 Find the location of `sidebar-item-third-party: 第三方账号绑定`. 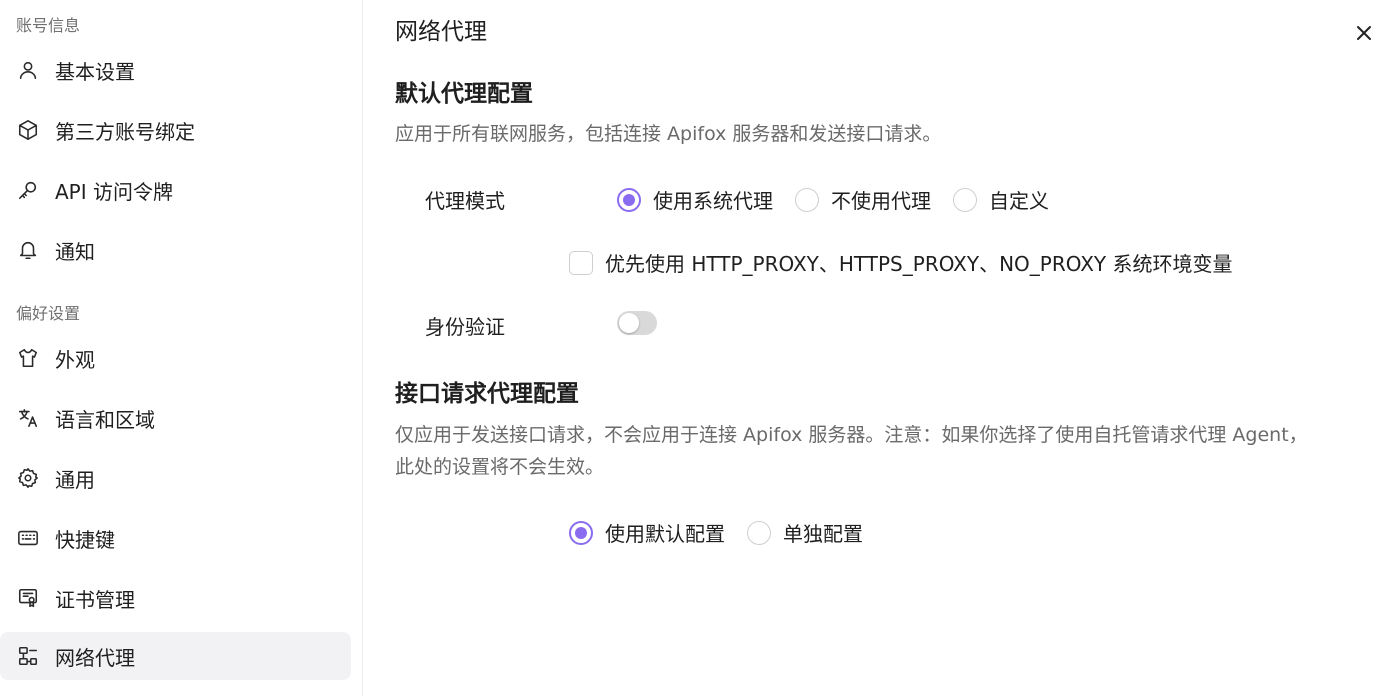

sidebar-item-third-party: 第三方账号绑定 is located at coordinates (175, 130).